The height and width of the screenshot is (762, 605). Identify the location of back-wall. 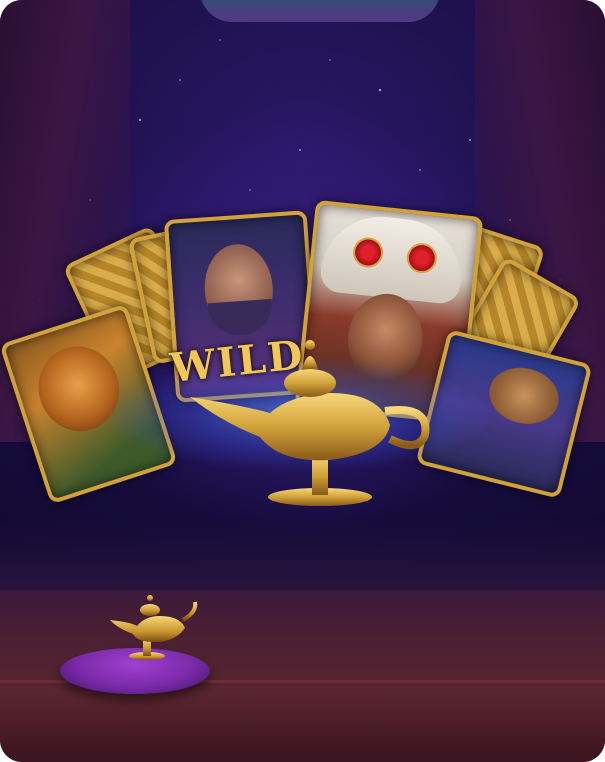
(302, 560).